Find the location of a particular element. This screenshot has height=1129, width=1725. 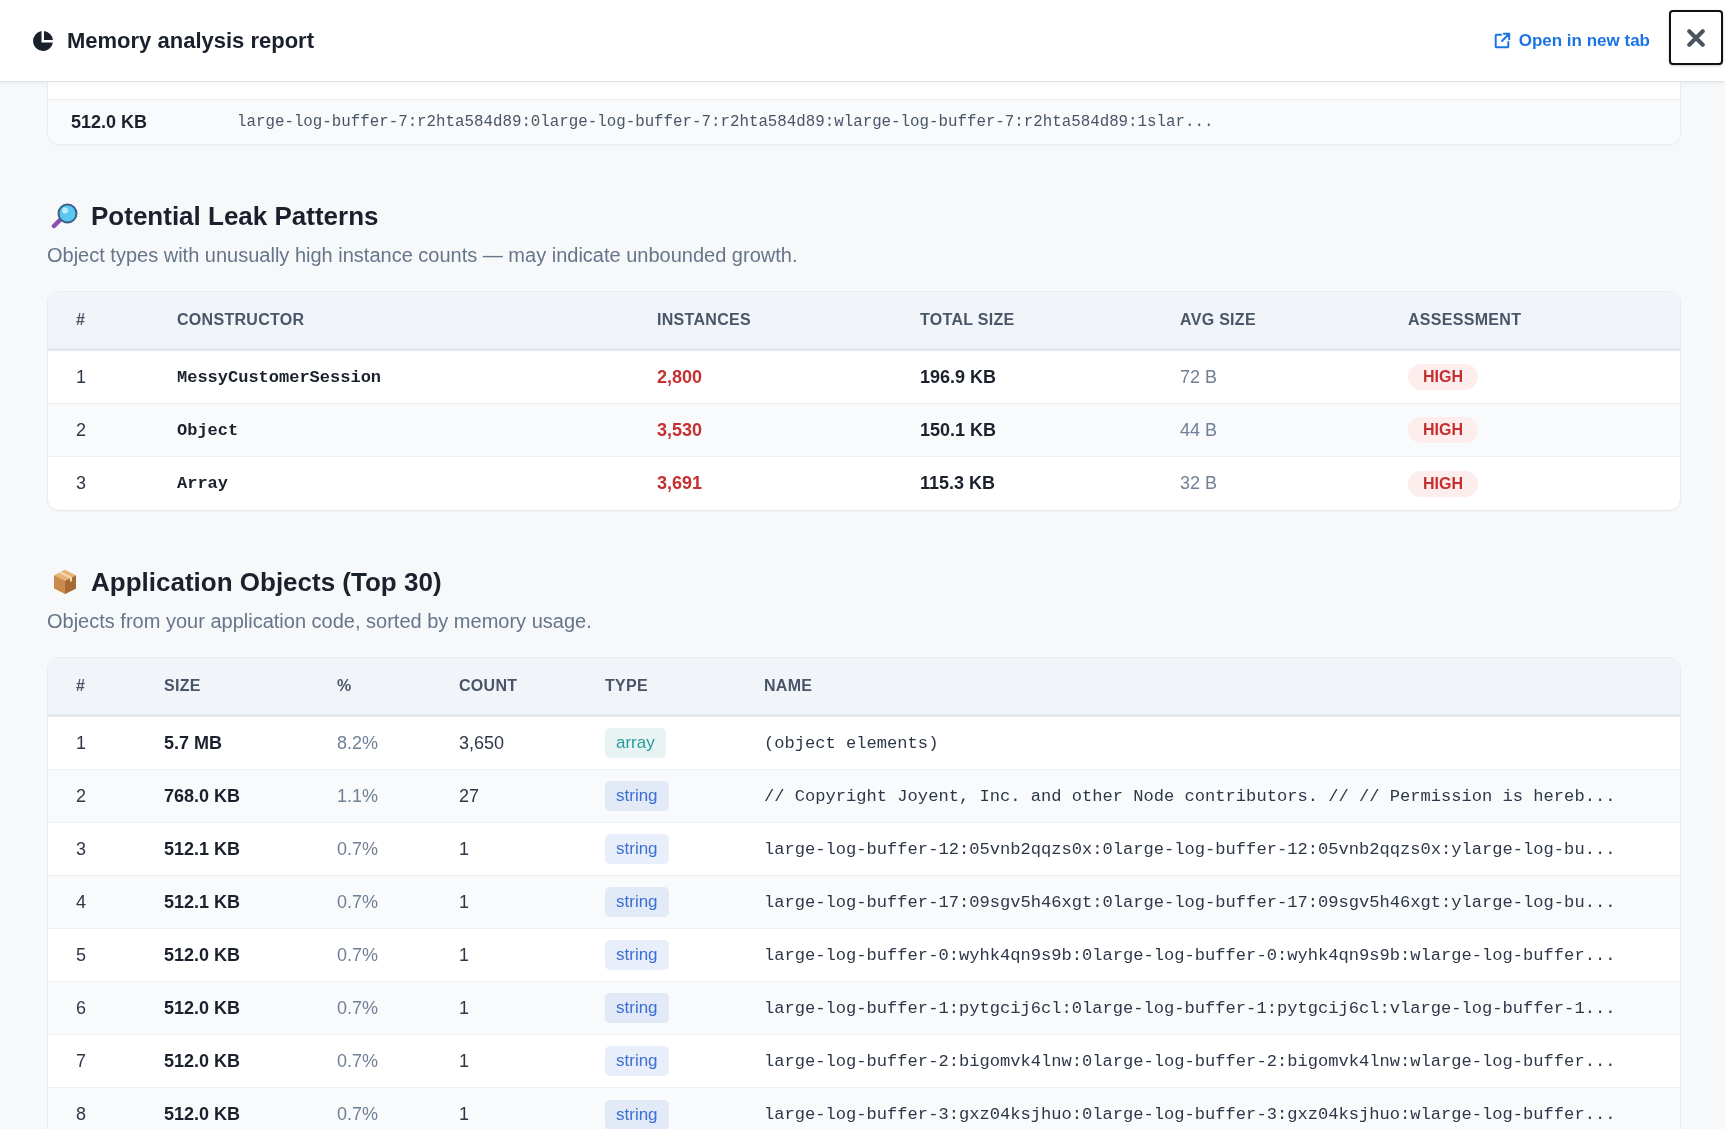

column-header: COUNT is located at coordinates (489, 686).